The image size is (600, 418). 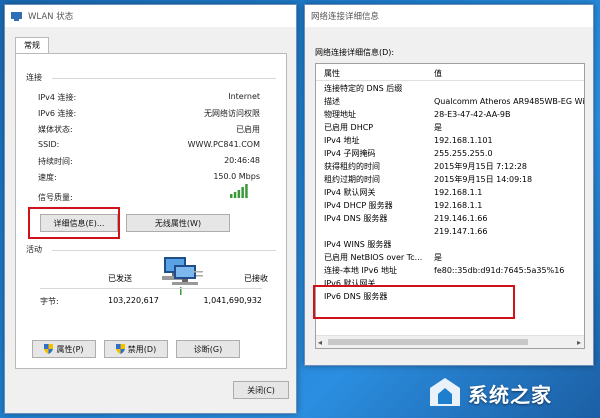 I want to click on duration-label: 持续时间:, so click(x=55, y=161).